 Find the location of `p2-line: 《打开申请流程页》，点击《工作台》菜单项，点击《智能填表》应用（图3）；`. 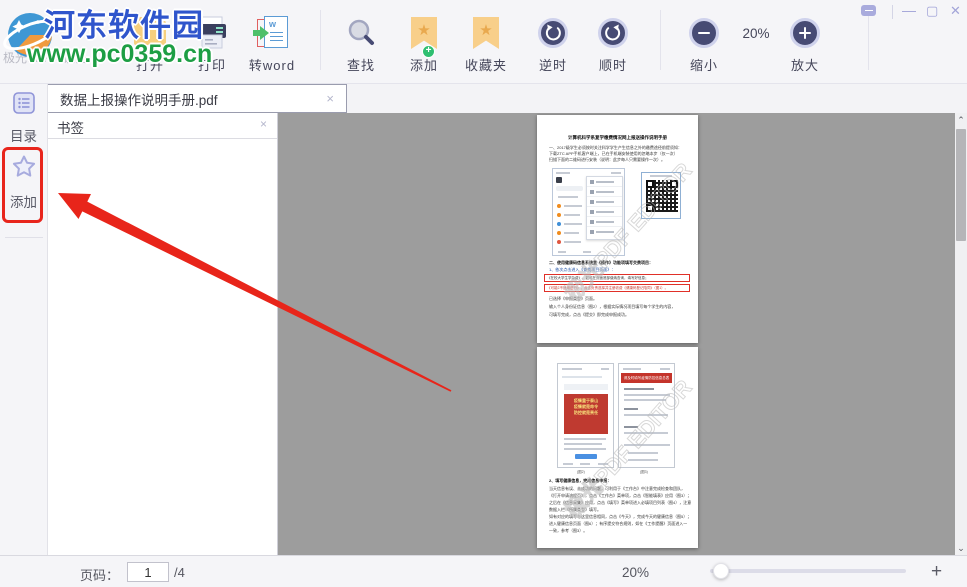

p2-line: 《打开申请流程页》，点击《工作台》菜单项，点击《智能填表》应用（图3）； is located at coordinates (620, 495).